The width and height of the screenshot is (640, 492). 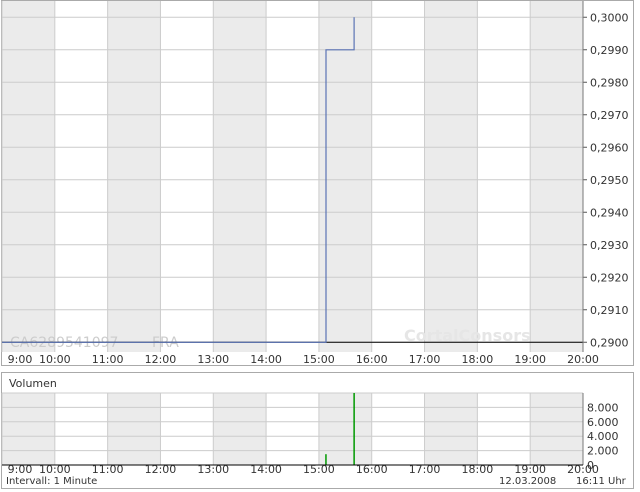 What do you see at coordinates (64, 343) in the screenshot?
I see `instrument-id-watermark: CA6289541097` at bounding box center [64, 343].